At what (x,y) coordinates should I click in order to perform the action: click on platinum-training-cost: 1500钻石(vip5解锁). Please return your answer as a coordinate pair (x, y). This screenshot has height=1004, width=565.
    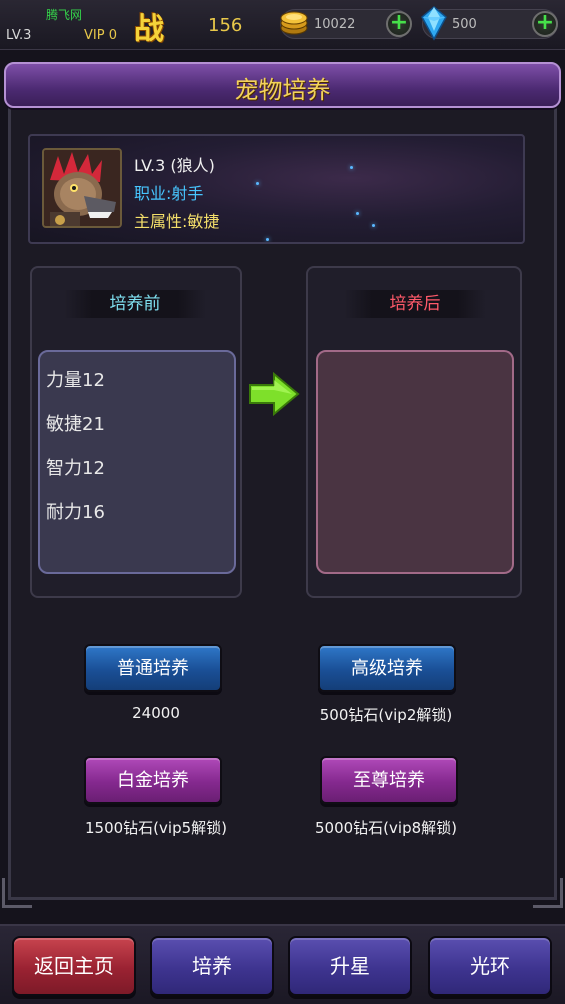
    Looking at the image, I should click on (156, 828).